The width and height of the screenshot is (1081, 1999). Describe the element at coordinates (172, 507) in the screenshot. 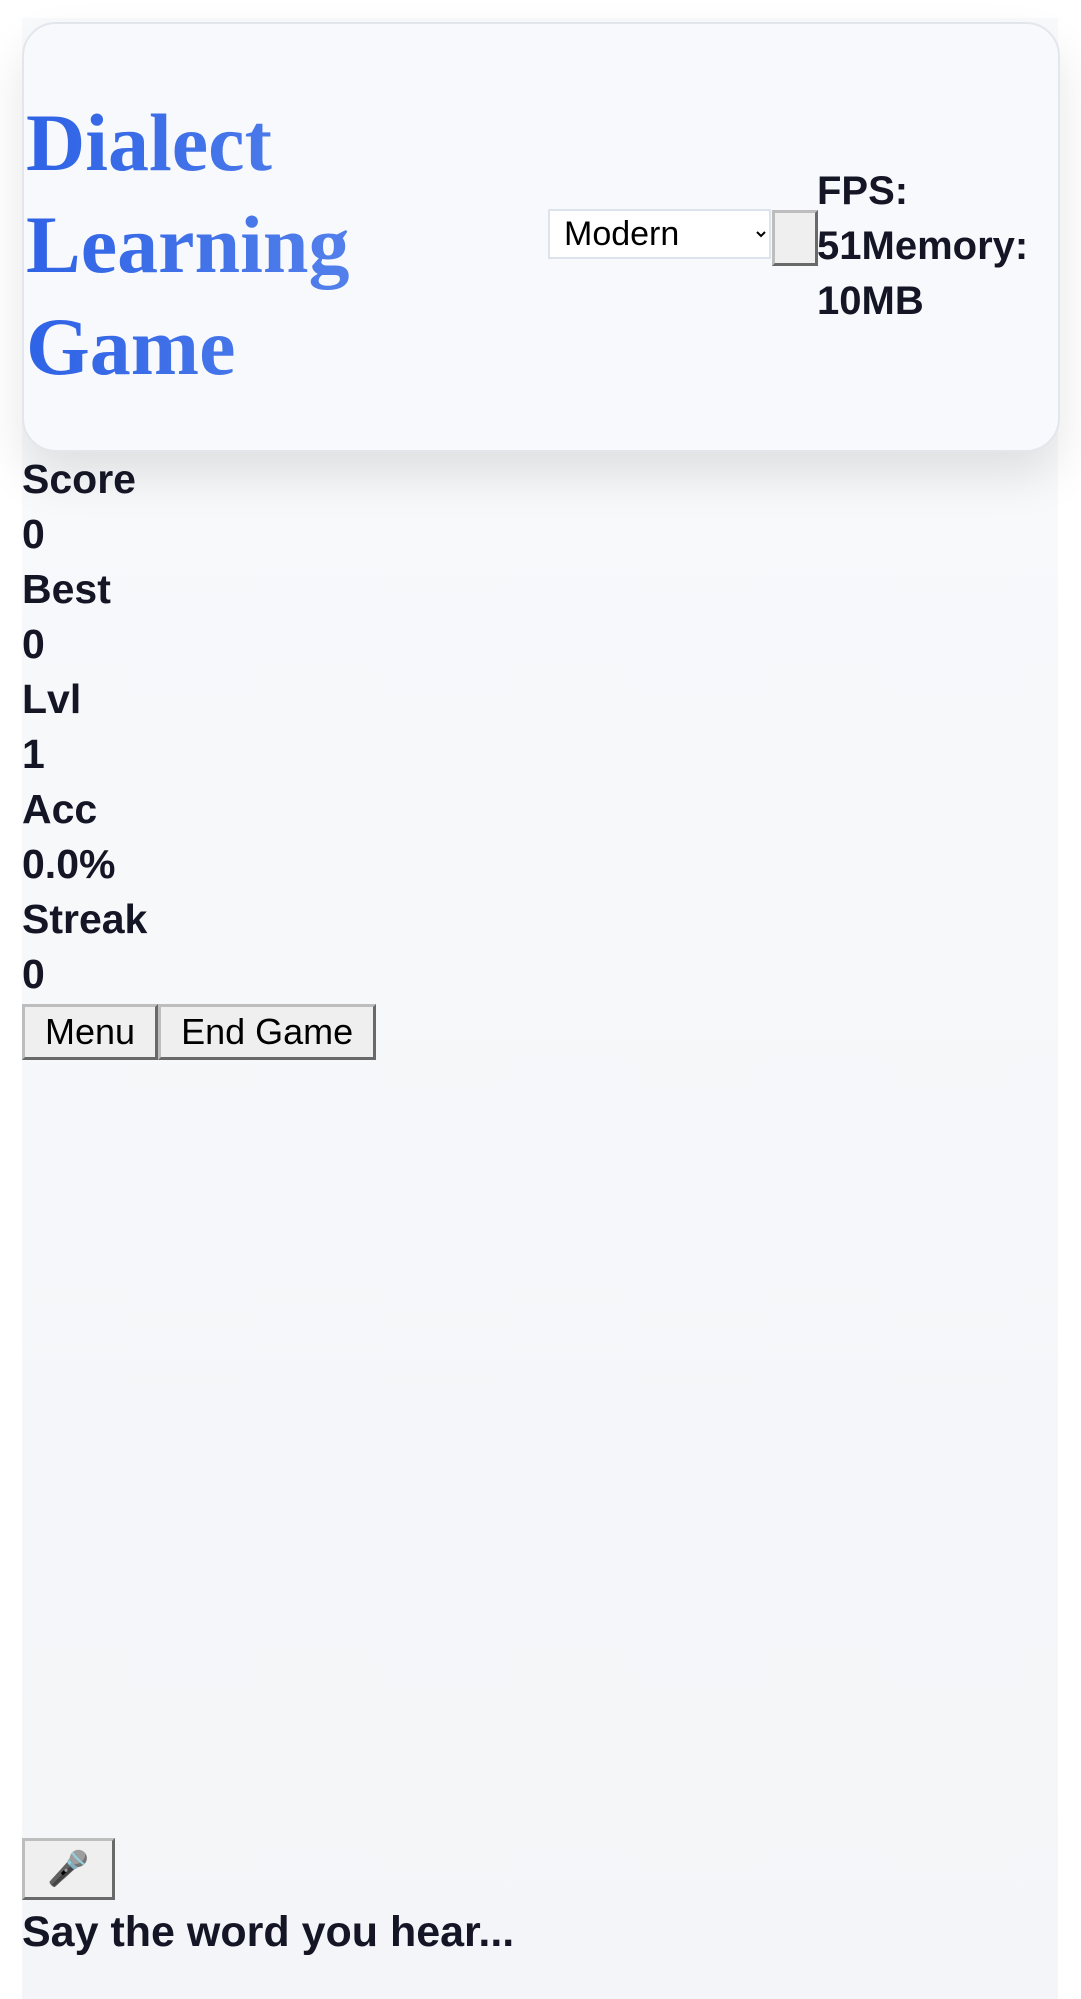

I see `stat-score: Score 0` at that location.